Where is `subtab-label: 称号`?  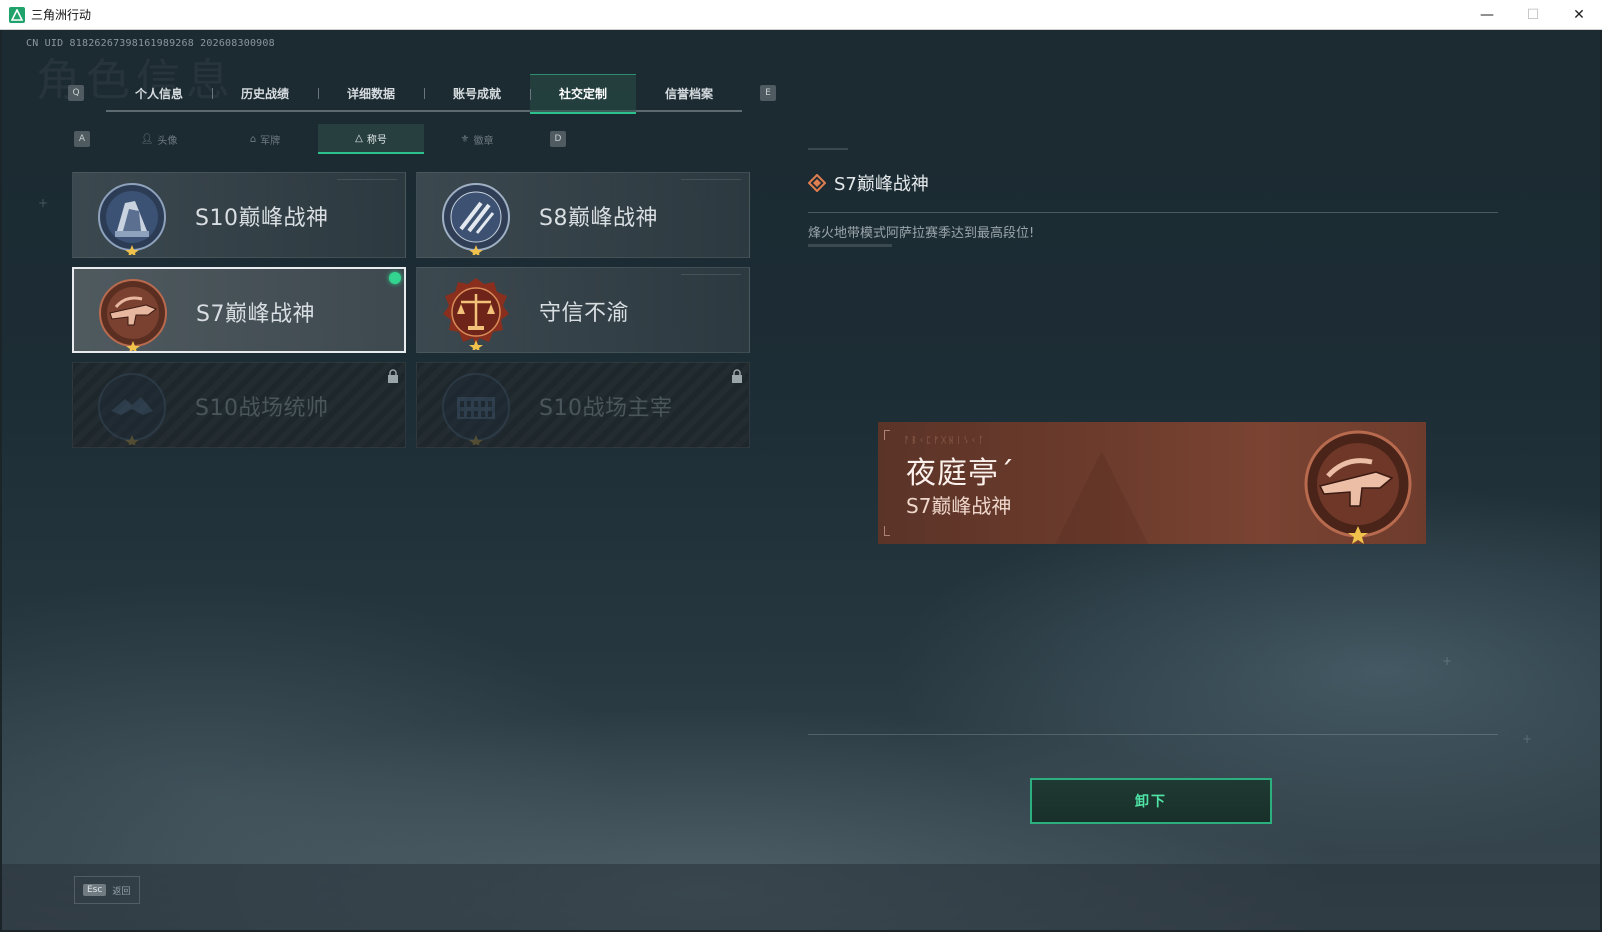 subtab-label: 称号 is located at coordinates (376, 140).